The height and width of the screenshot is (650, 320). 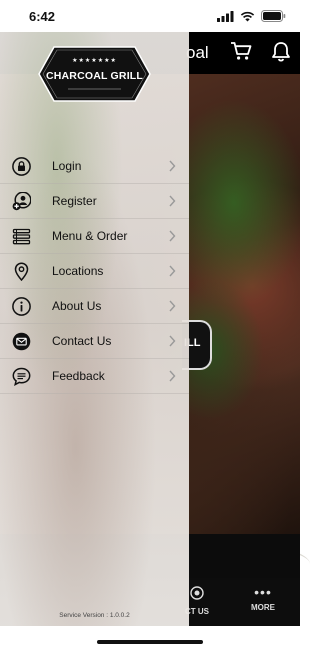 I want to click on brand-logo: ★★★★★★★ CHARCOAL GRILL, so click(x=94, y=74).